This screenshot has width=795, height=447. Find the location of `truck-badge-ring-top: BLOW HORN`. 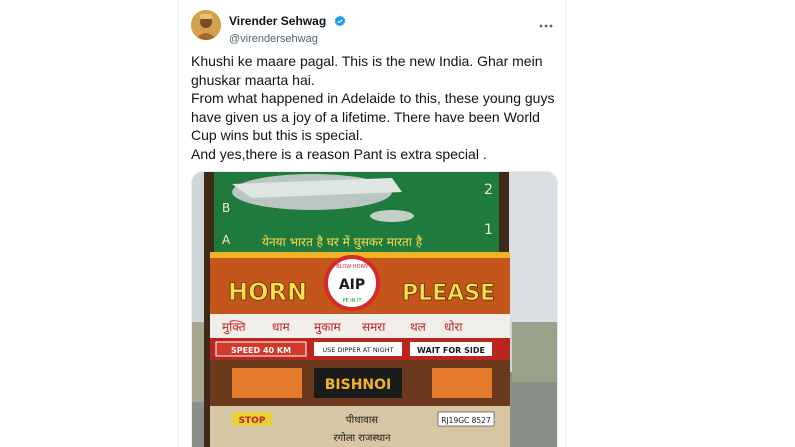

truck-badge-ring-top: BLOW HORN is located at coordinates (352, 267).